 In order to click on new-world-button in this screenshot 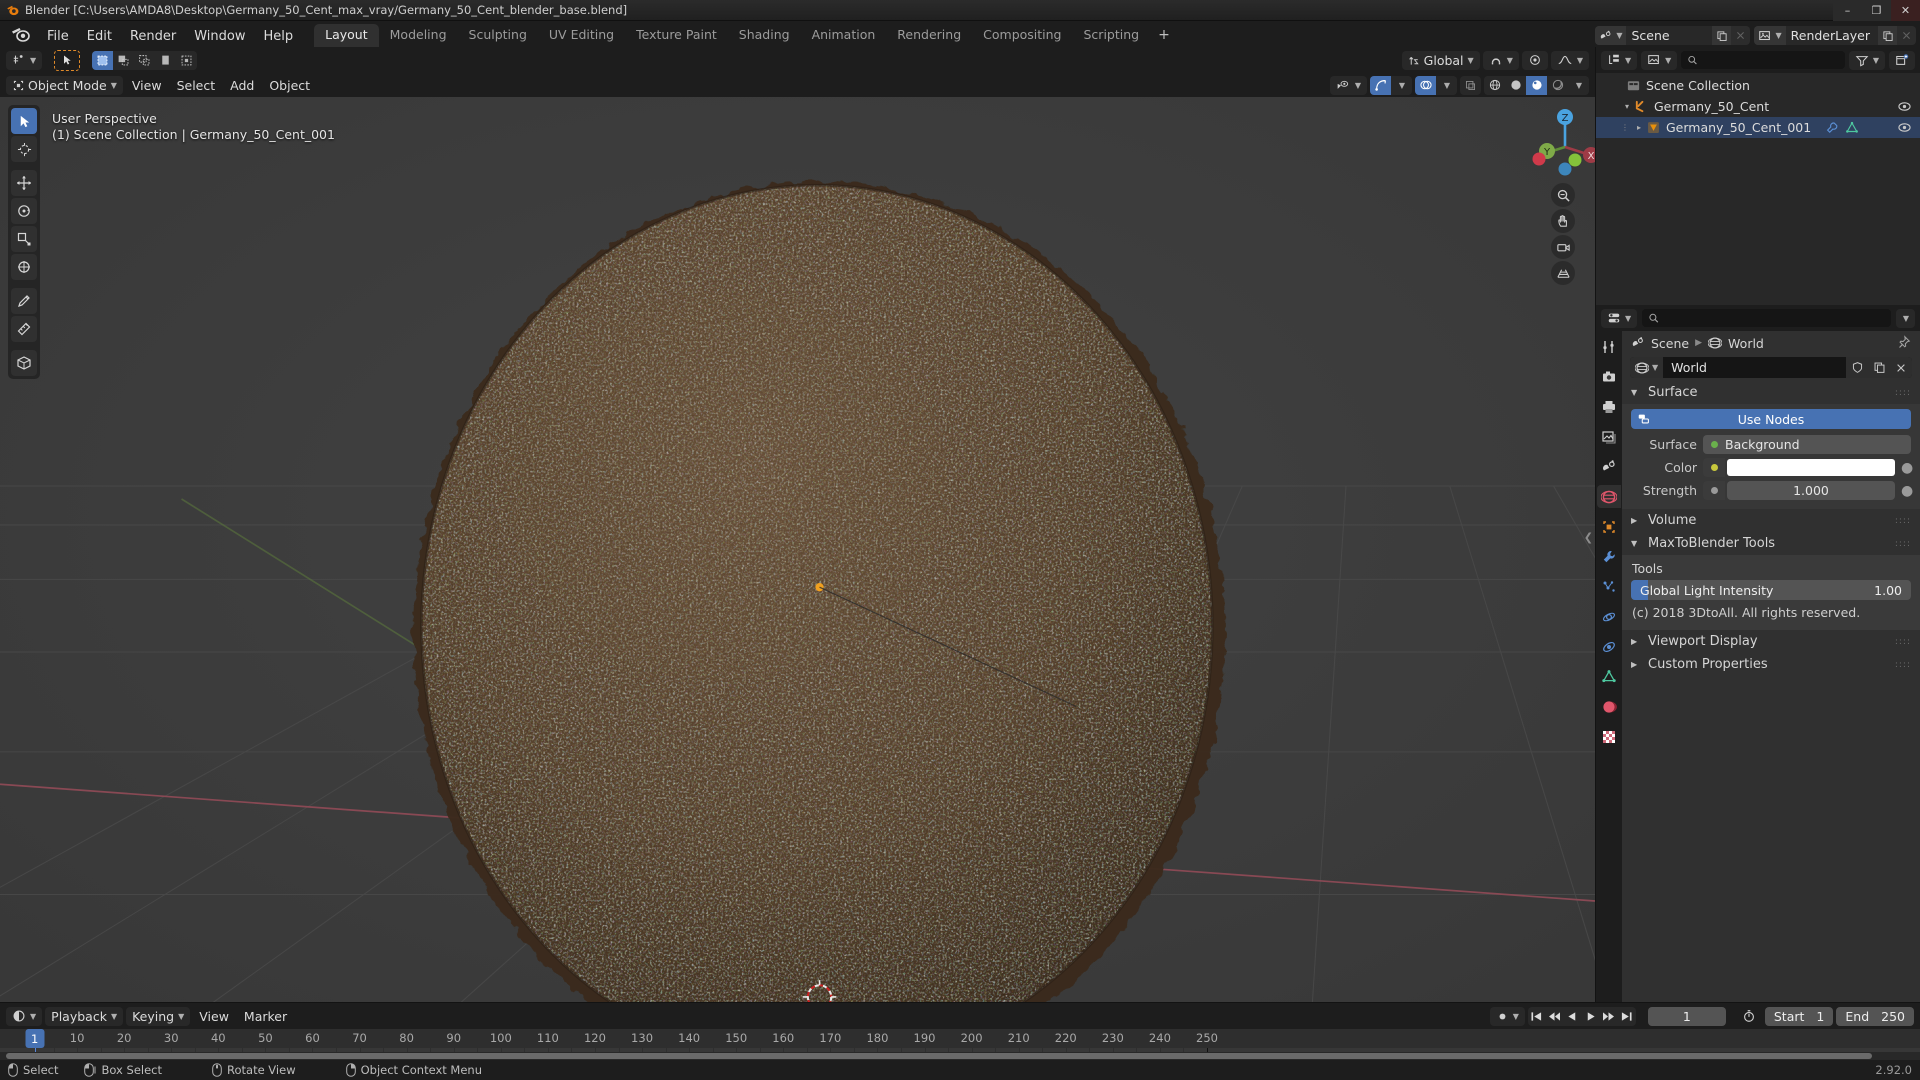, I will do `click(1879, 367)`.